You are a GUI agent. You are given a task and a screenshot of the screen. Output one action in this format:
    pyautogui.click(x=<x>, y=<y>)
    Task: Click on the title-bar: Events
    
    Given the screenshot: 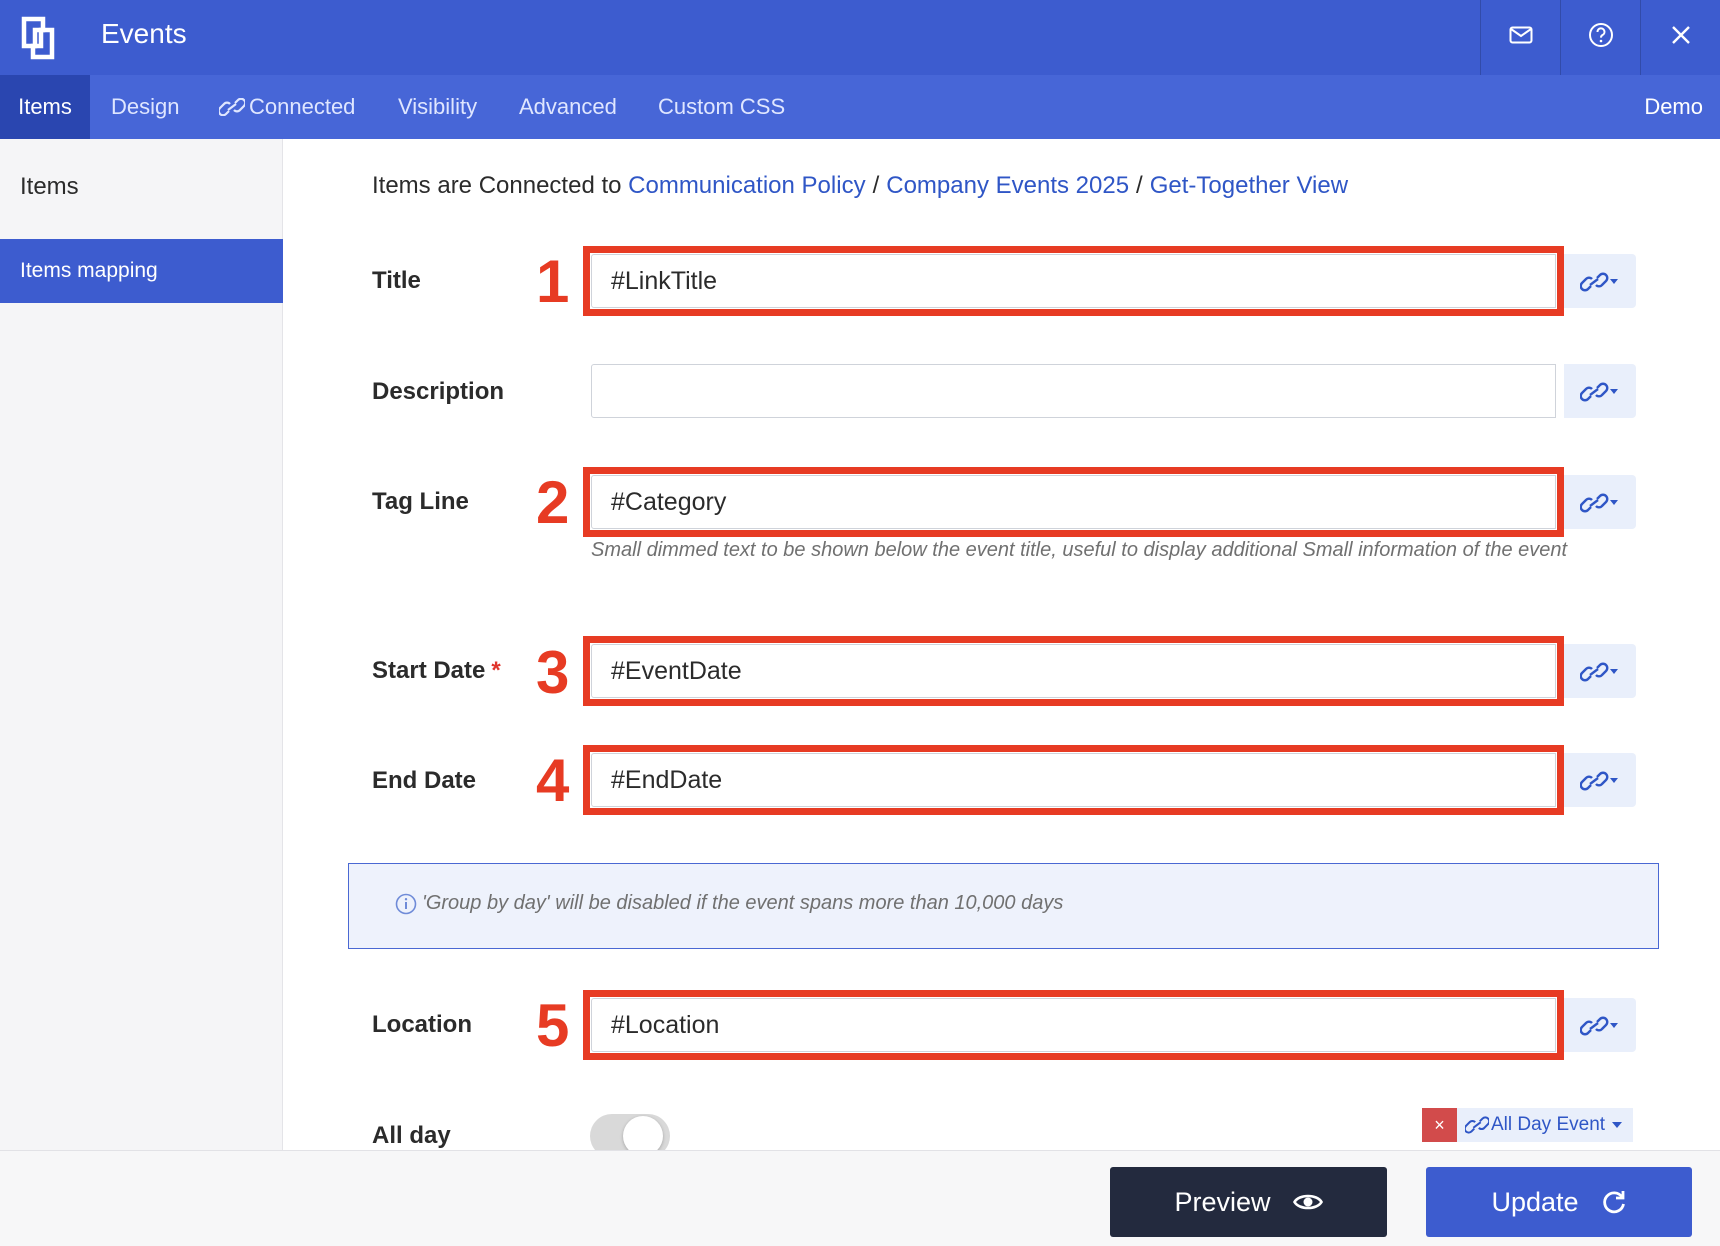 What is the action you would take?
    pyautogui.click(x=860, y=37)
    